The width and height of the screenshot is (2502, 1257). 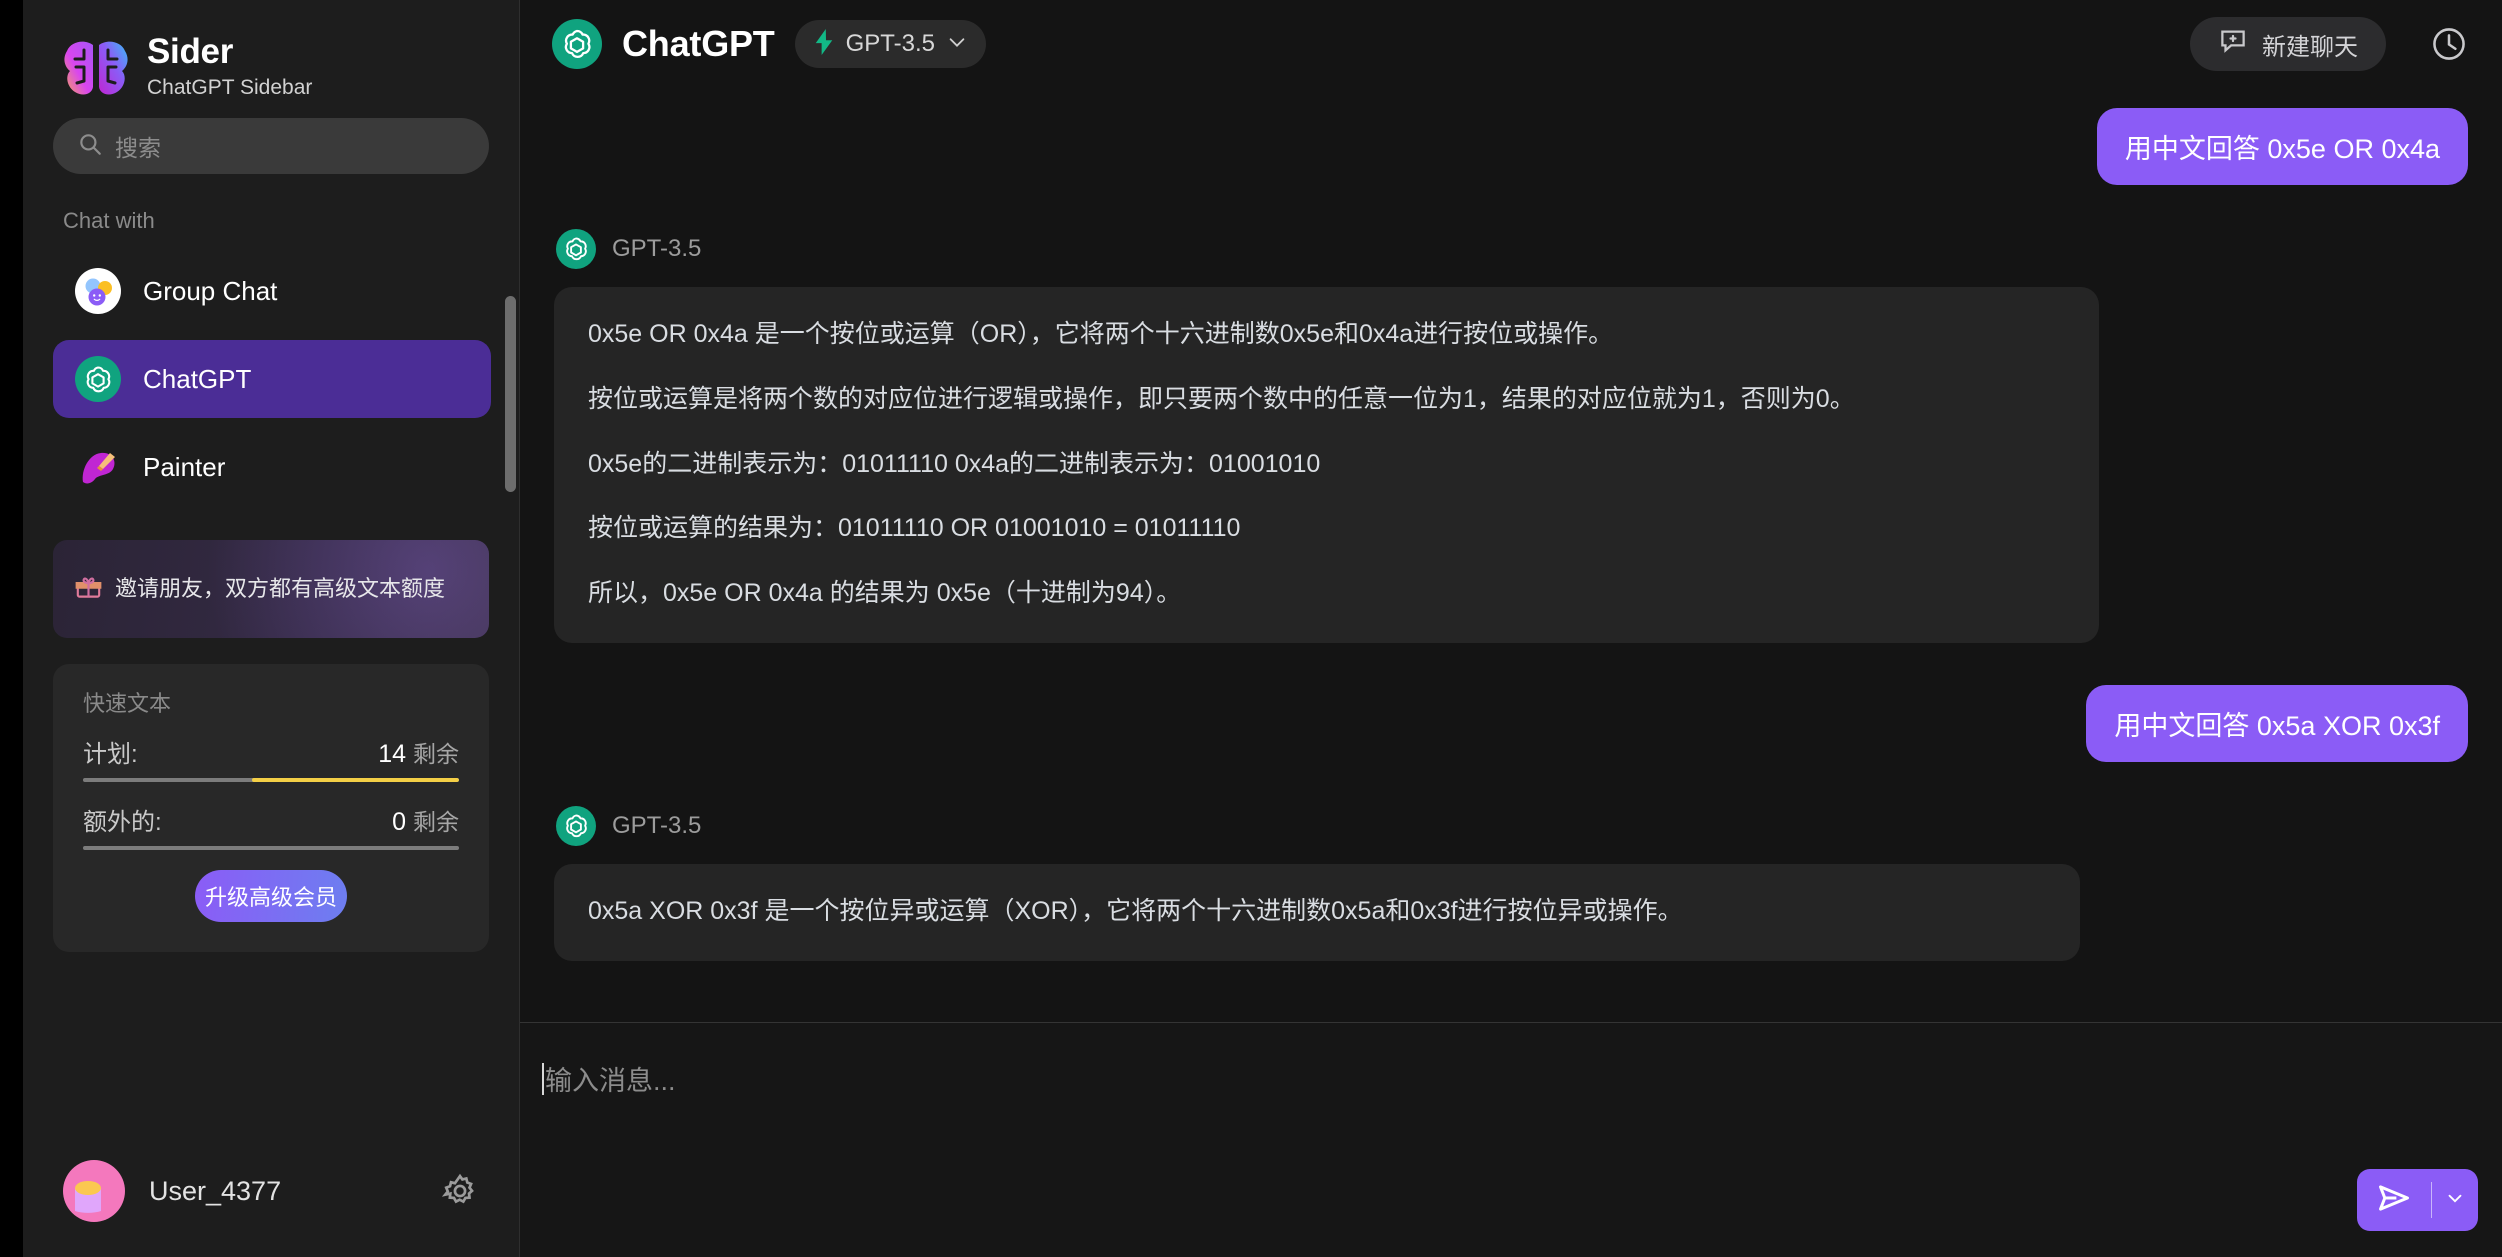 What do you see at coordinates (110, 754) in the screenshot?
I see `quota-label: 计划:` at bounding box center [110, 754].